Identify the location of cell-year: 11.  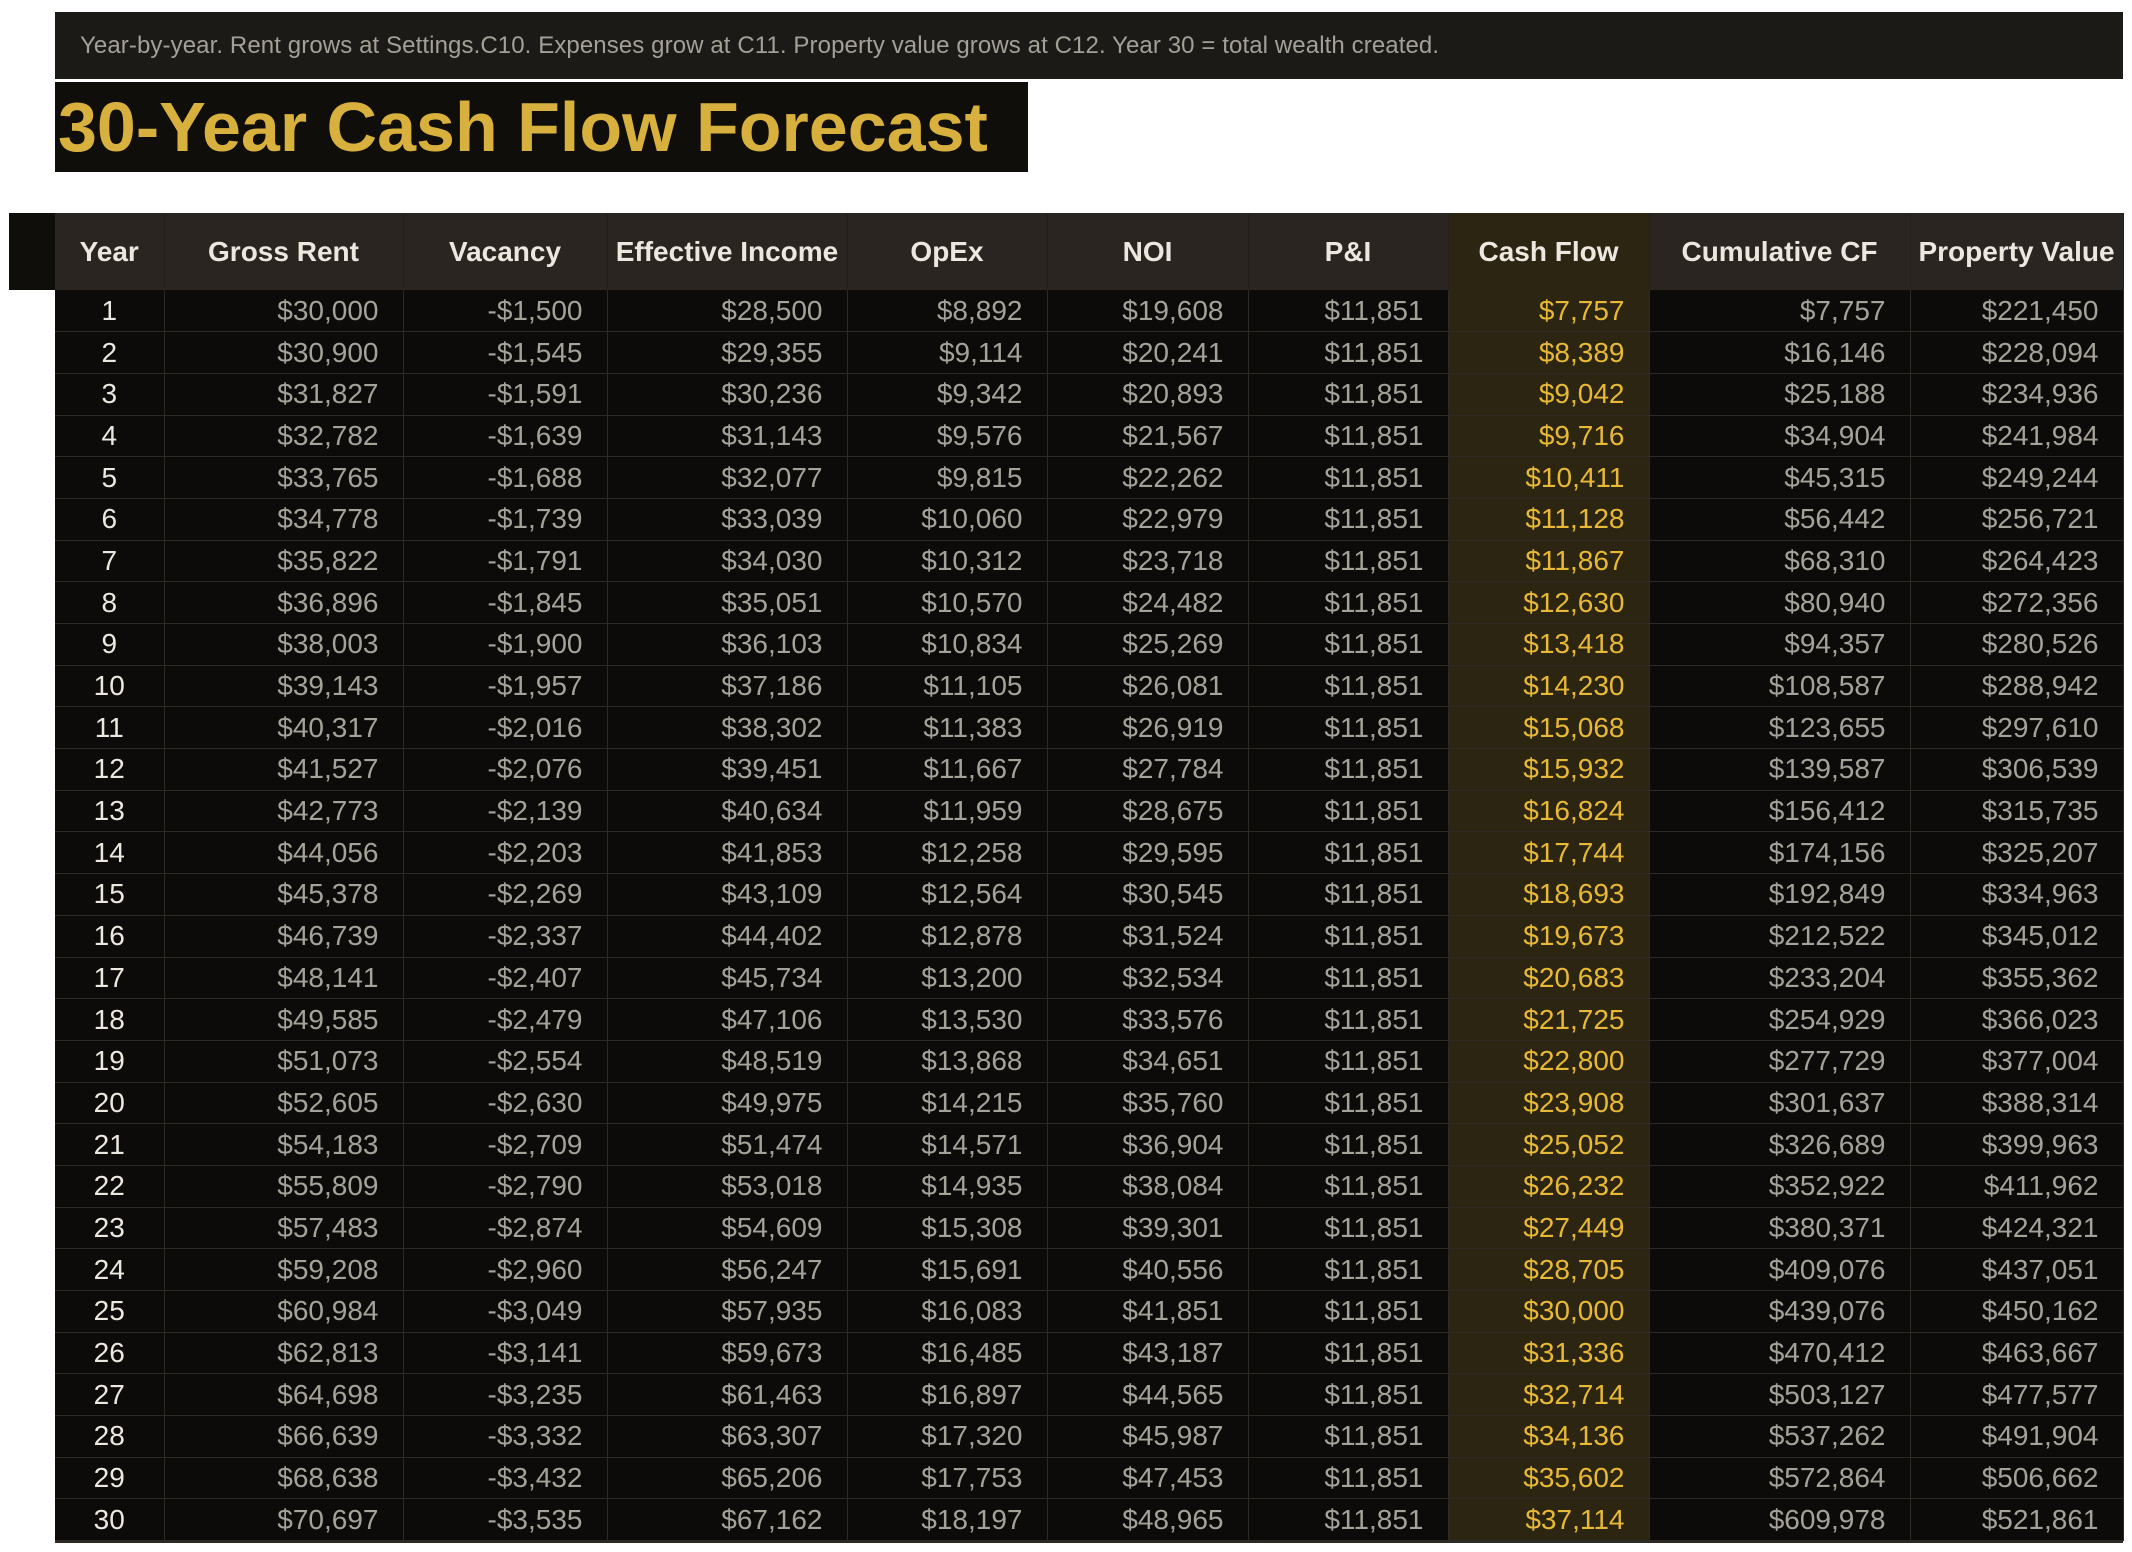
(110, 728).